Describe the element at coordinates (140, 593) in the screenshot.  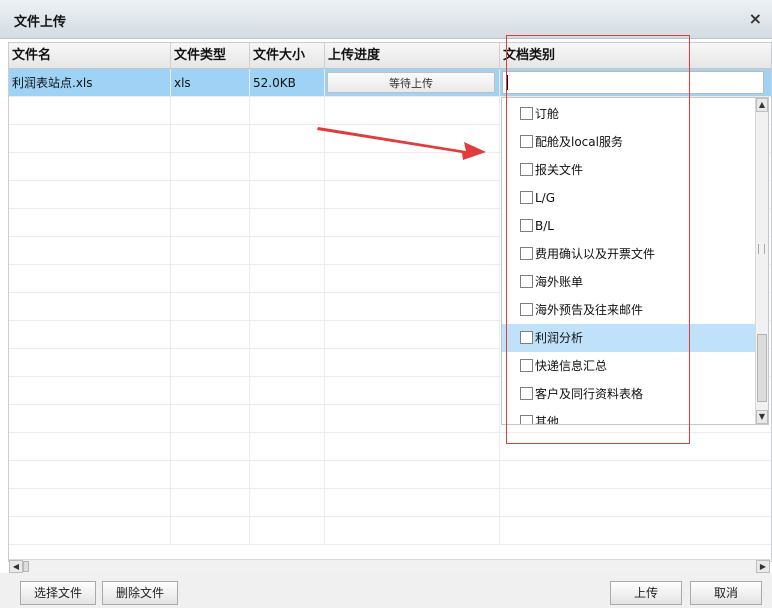
I see `delete-file-button: 删除文件` at that location.